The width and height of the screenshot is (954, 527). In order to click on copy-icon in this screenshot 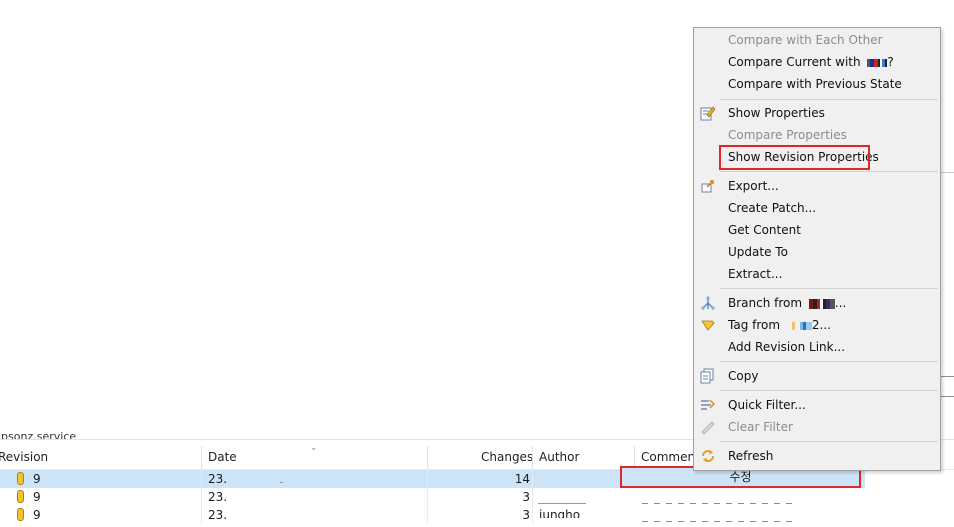, I will do `click(707, 376)`.